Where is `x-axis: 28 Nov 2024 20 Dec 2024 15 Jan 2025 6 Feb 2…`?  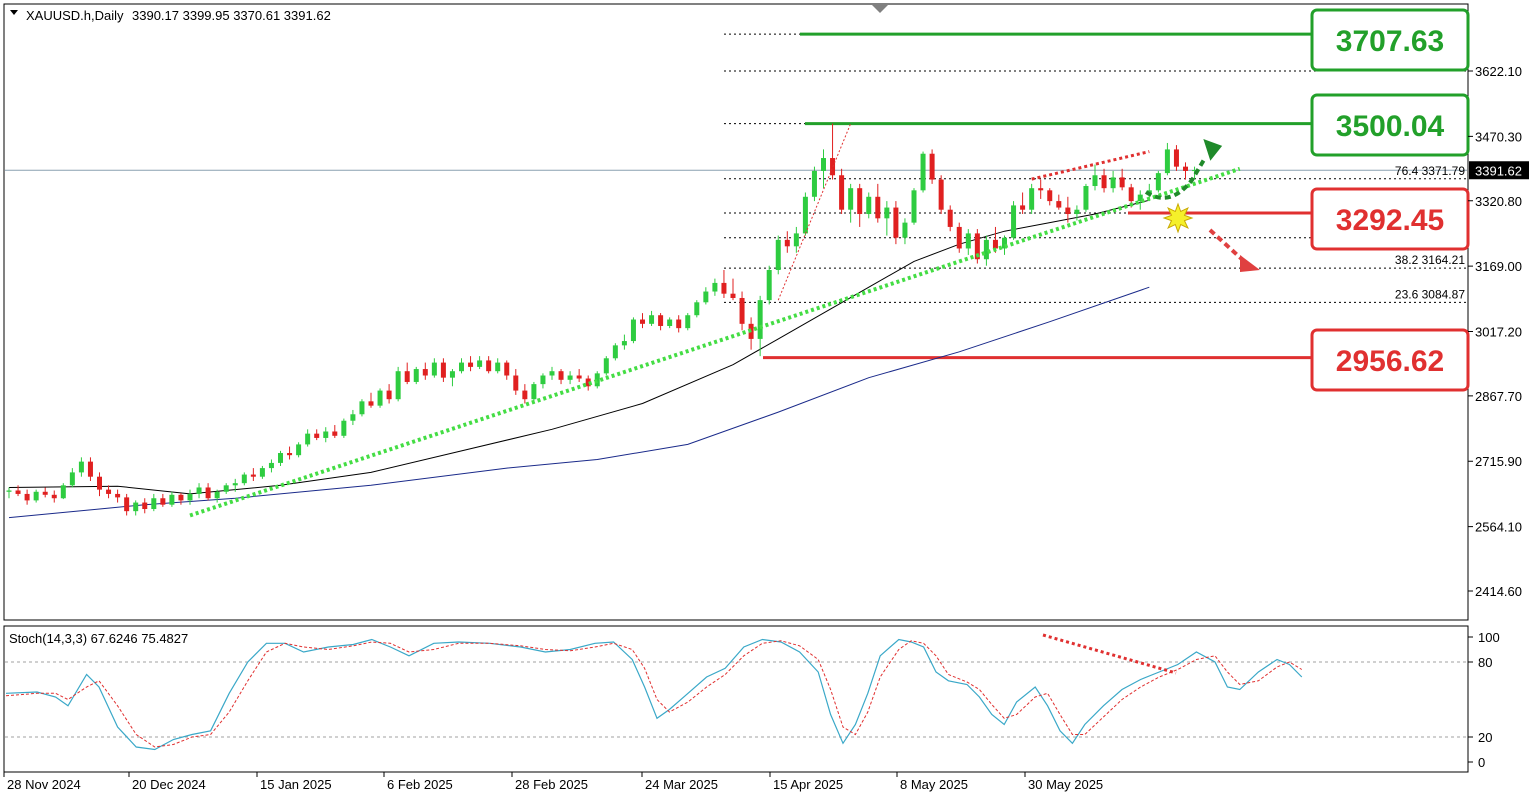
x-axis: 28 Nov 2024 20 Dec 2024 15 Jan 2025 6 Feb 2… is located at coordinates (553, 782).